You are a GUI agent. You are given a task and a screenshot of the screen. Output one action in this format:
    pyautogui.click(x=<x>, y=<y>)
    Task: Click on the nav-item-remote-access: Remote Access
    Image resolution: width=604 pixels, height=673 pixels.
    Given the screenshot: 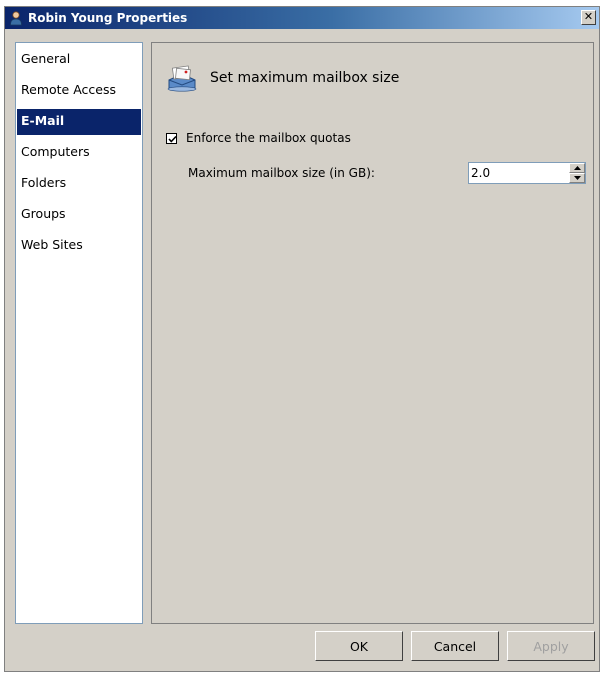 What is the action you would take?
    pyautogui.click(x=79, y=91)
    